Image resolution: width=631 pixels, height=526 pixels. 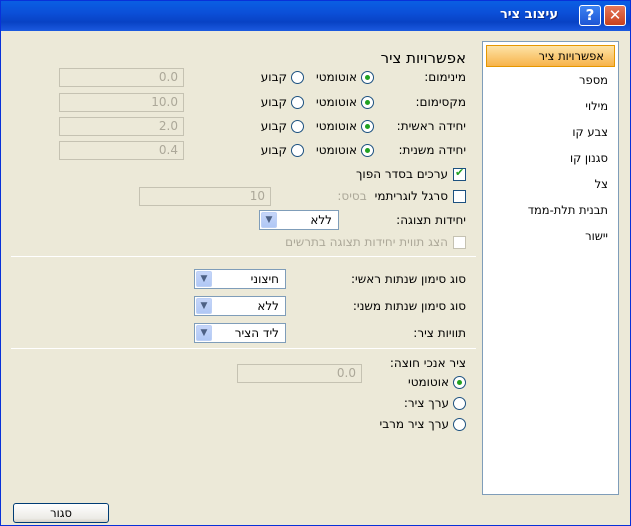 What do you see at coordinates (315, 16) in the screenshot?
I see `title-bar: עיצוב ציר ? ✕` at bounding box center [315, 16].